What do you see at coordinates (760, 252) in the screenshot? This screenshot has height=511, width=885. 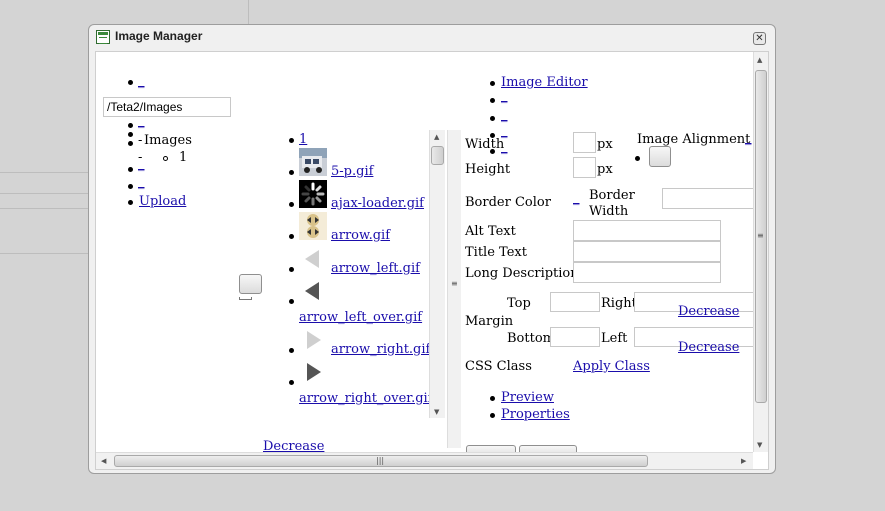 I see `main-vertical-scrollbar: ▲ ≡ ▼` at bounding box center [760, 252].